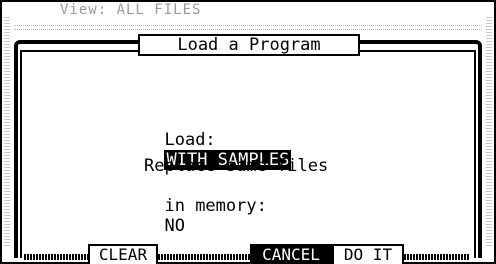 This screenshot has width=496, height=264. Describe the element at coordinates (249, 45) in the screenshot. I see `dialog-title: Load a Program` at that location.